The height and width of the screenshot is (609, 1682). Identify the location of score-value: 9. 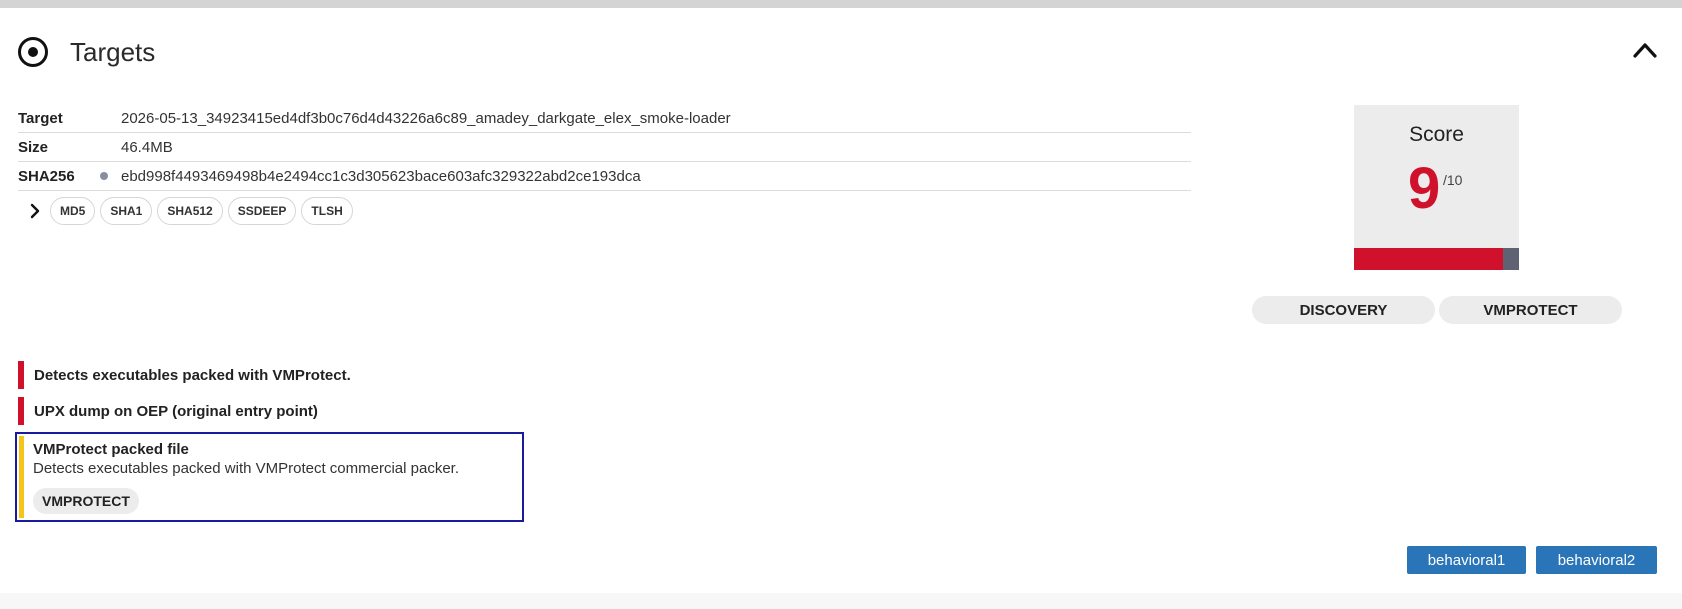
(1424, 188).